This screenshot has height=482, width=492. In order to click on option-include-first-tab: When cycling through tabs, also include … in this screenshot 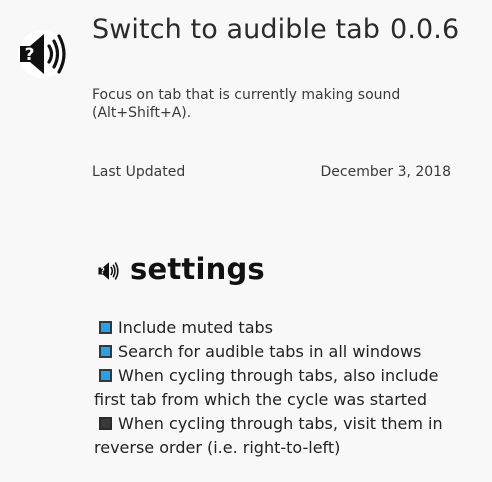, I will do `click(282, 388)`.